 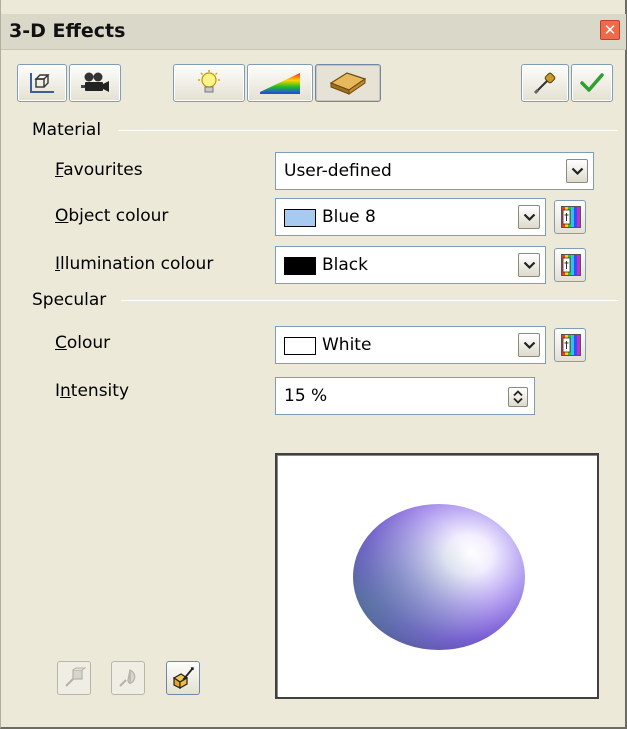 I want to click on convert-3d-icon, so click(x=75, y=677).